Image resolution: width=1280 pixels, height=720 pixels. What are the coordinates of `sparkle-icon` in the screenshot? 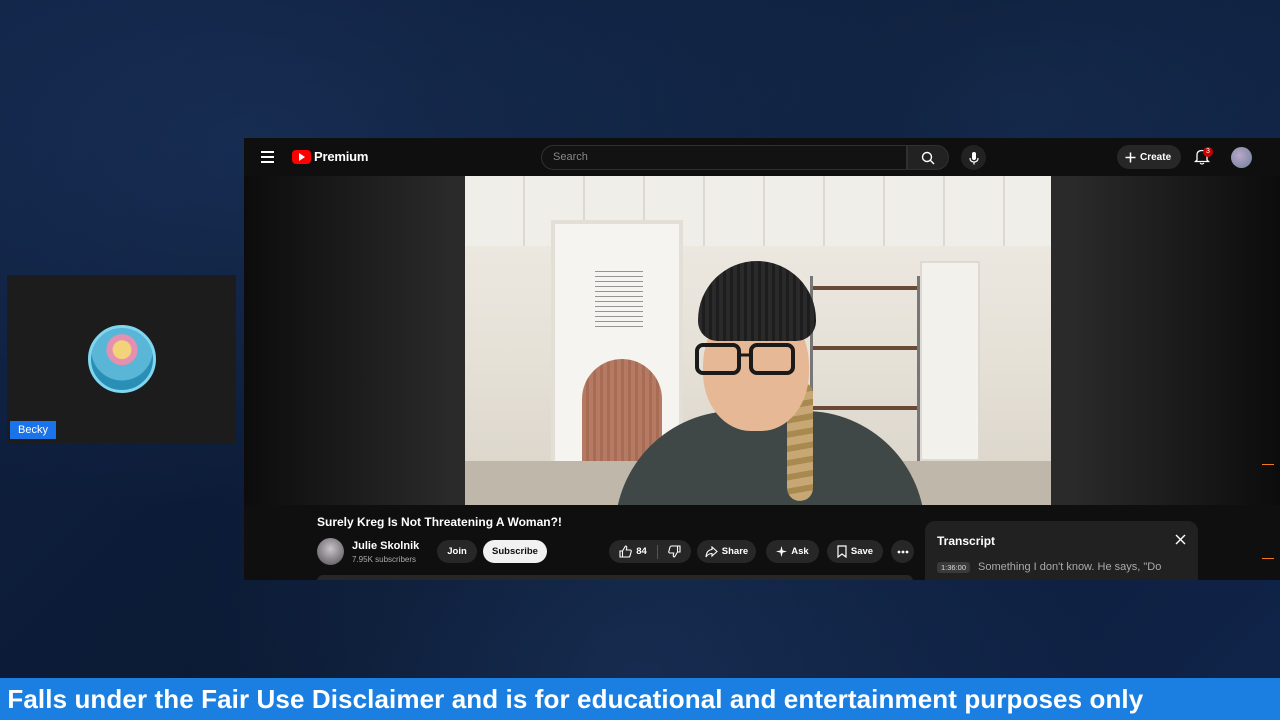 It's located at (782, 551).